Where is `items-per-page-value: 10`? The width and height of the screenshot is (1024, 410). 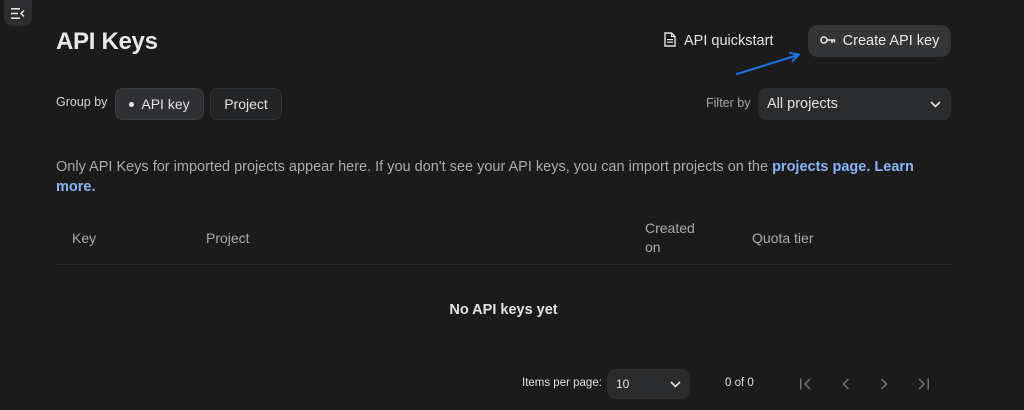
items-per-page-value: 10 is located at coordinates (623, 384).